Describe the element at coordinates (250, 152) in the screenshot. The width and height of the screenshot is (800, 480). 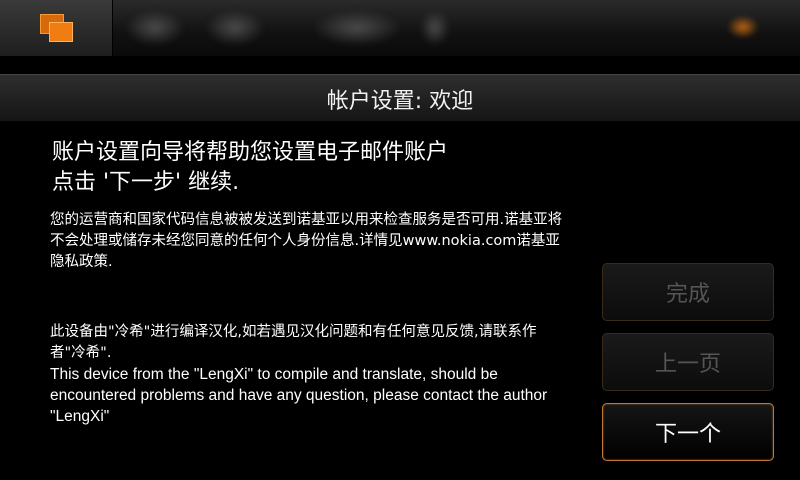
I see `heading-line-1: 账户设置向导将帮助您设置电子邮件账户` at that location.